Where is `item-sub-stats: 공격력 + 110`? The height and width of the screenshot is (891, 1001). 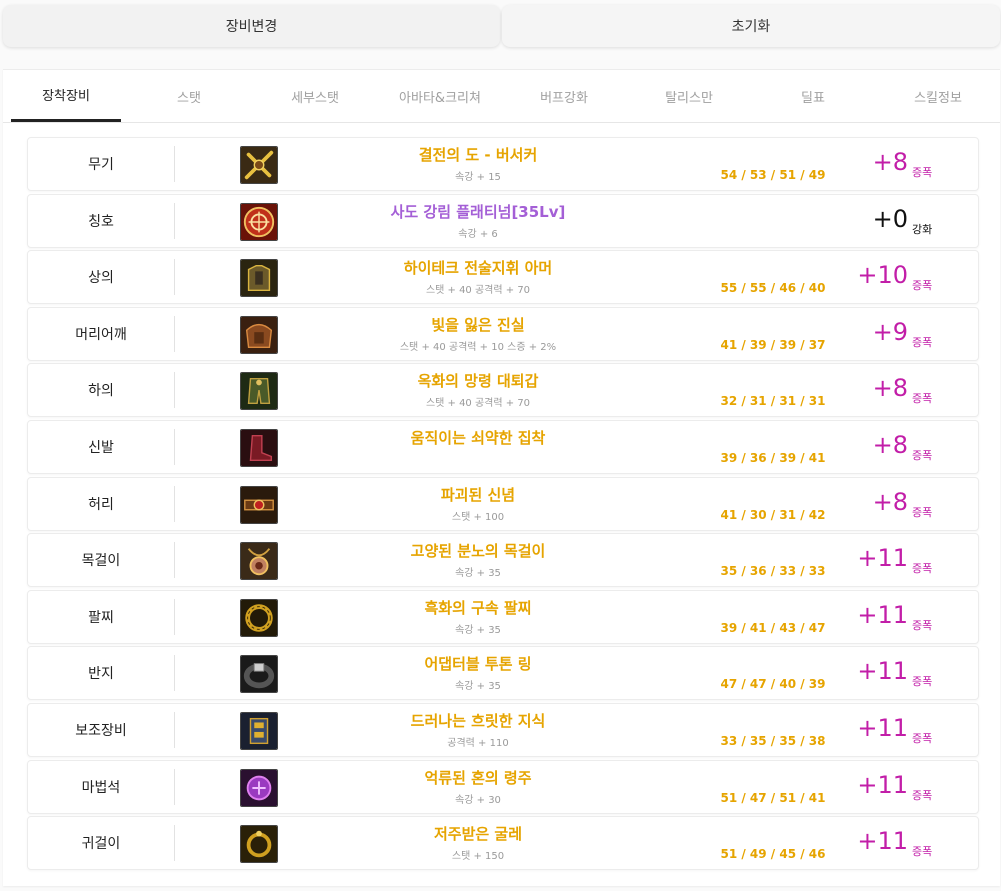
item-sub-stats: 공격력 + 110 is located at coordinates (478, 743).